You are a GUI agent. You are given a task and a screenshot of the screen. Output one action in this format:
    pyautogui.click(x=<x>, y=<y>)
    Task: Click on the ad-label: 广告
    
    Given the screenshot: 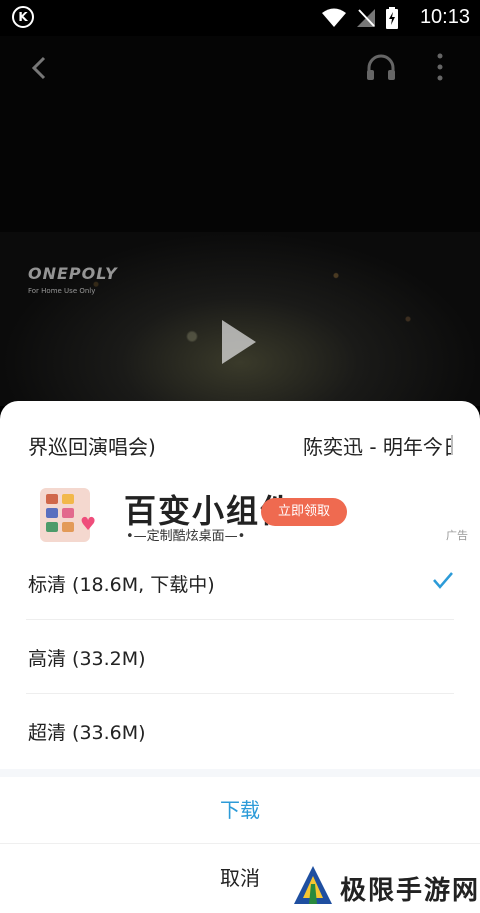 What is the action you would take?
    pyautogui.click(x=457, y=535)
    